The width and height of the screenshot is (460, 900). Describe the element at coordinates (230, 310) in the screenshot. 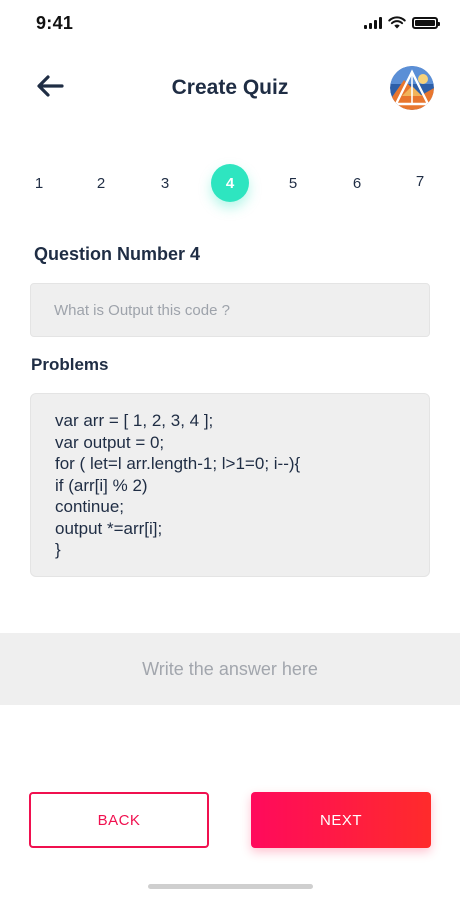

I see `question-input` at that location.